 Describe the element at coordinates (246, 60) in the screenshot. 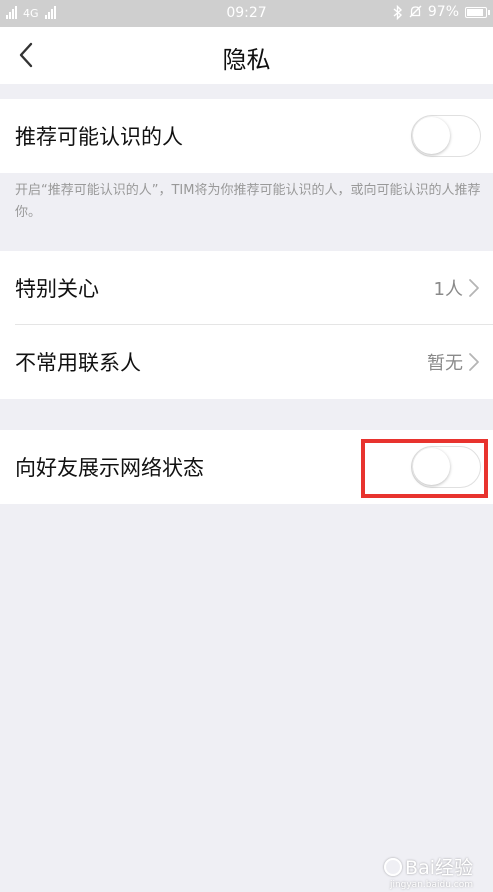

I see `page-title: 隐私` at that location.